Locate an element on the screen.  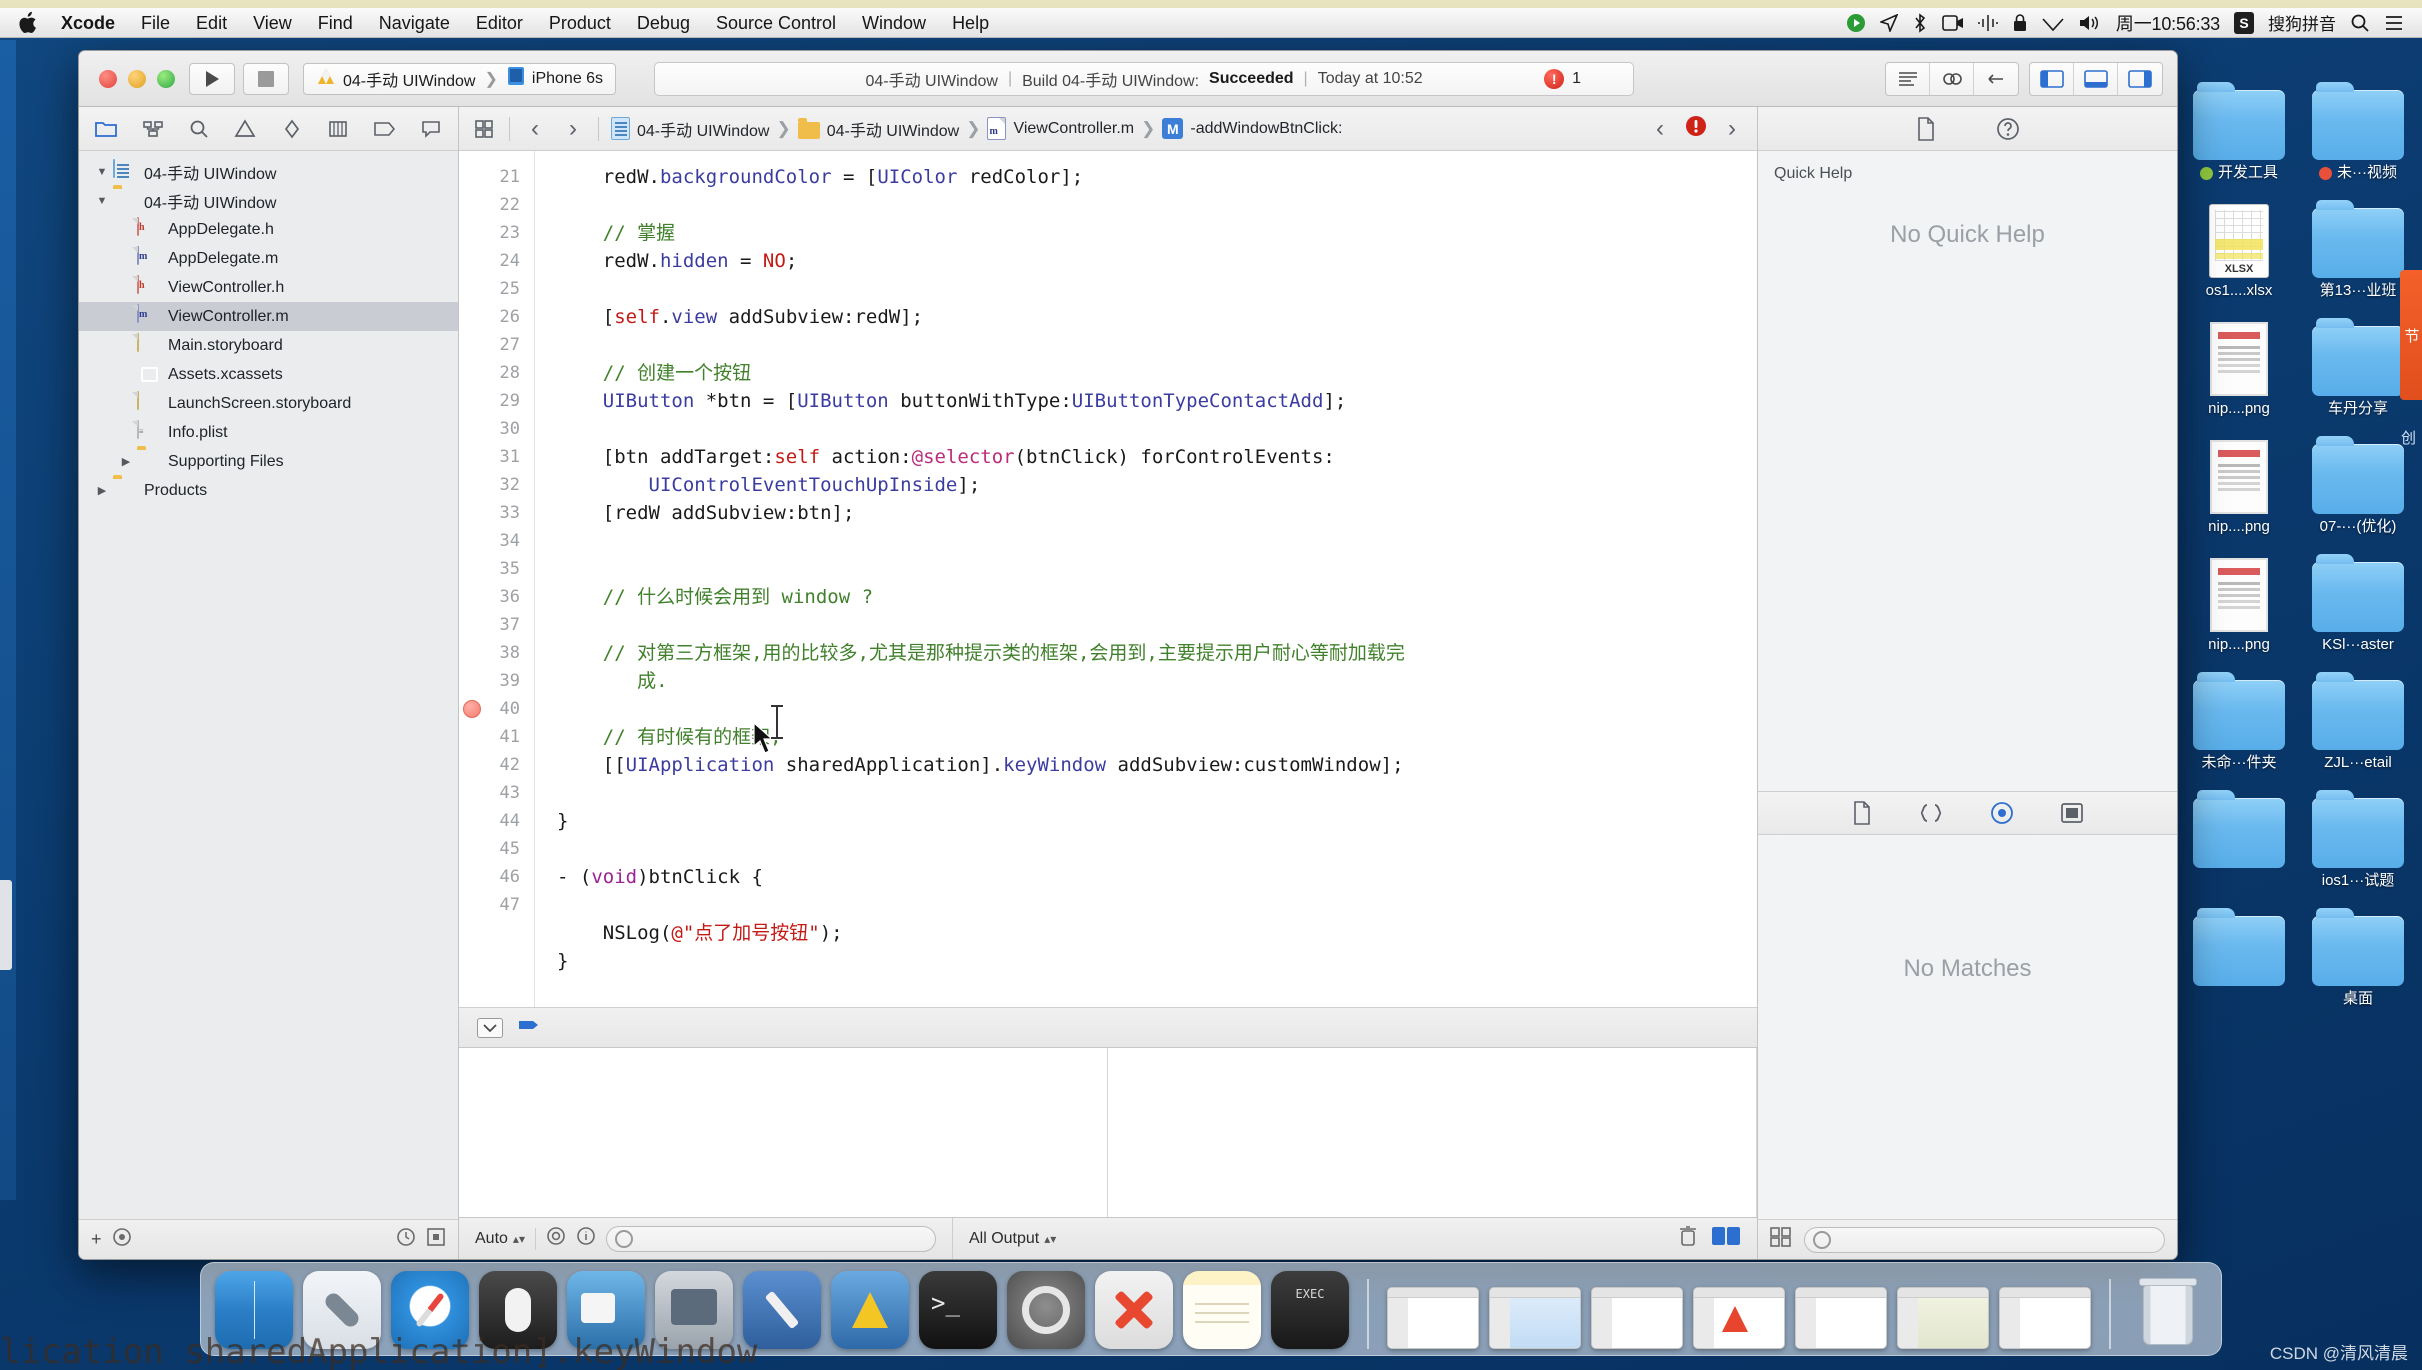
close-button is located at coordinates (108, 78).